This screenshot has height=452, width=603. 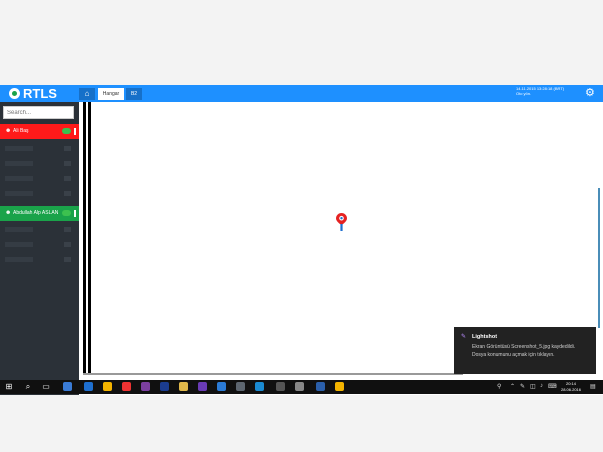 I want to click on system-clock: 20:14 28.06.2016, so click(x=571, y=387).